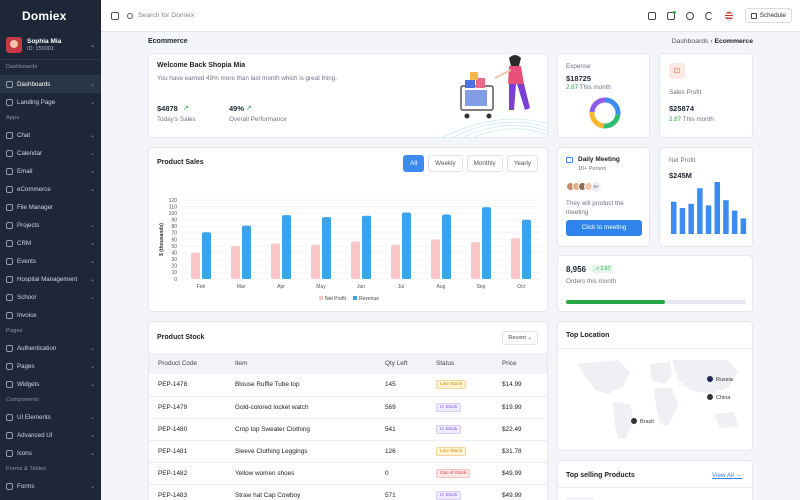 Image resolution: width=800 pixels, height=500 pixels. Describe the element at coordinates (50, 384) in the screenshot. I see `sidebar-item-widgets: Widgets ⌄` at that location.